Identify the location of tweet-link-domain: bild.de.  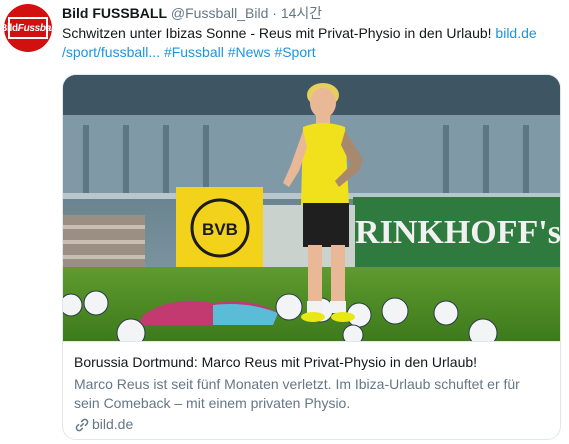
(515, 33).